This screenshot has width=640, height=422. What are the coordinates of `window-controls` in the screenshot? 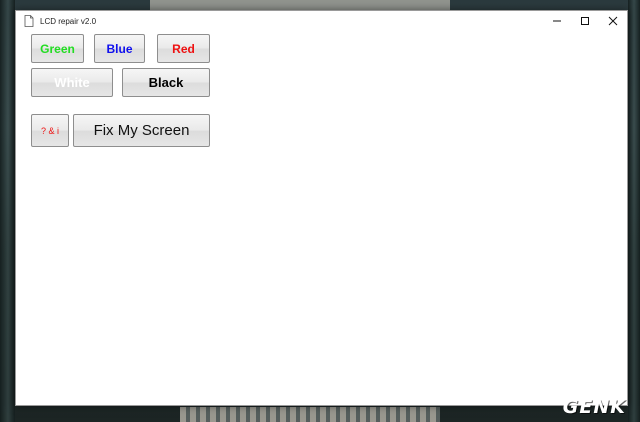 It's located at (585, 21).